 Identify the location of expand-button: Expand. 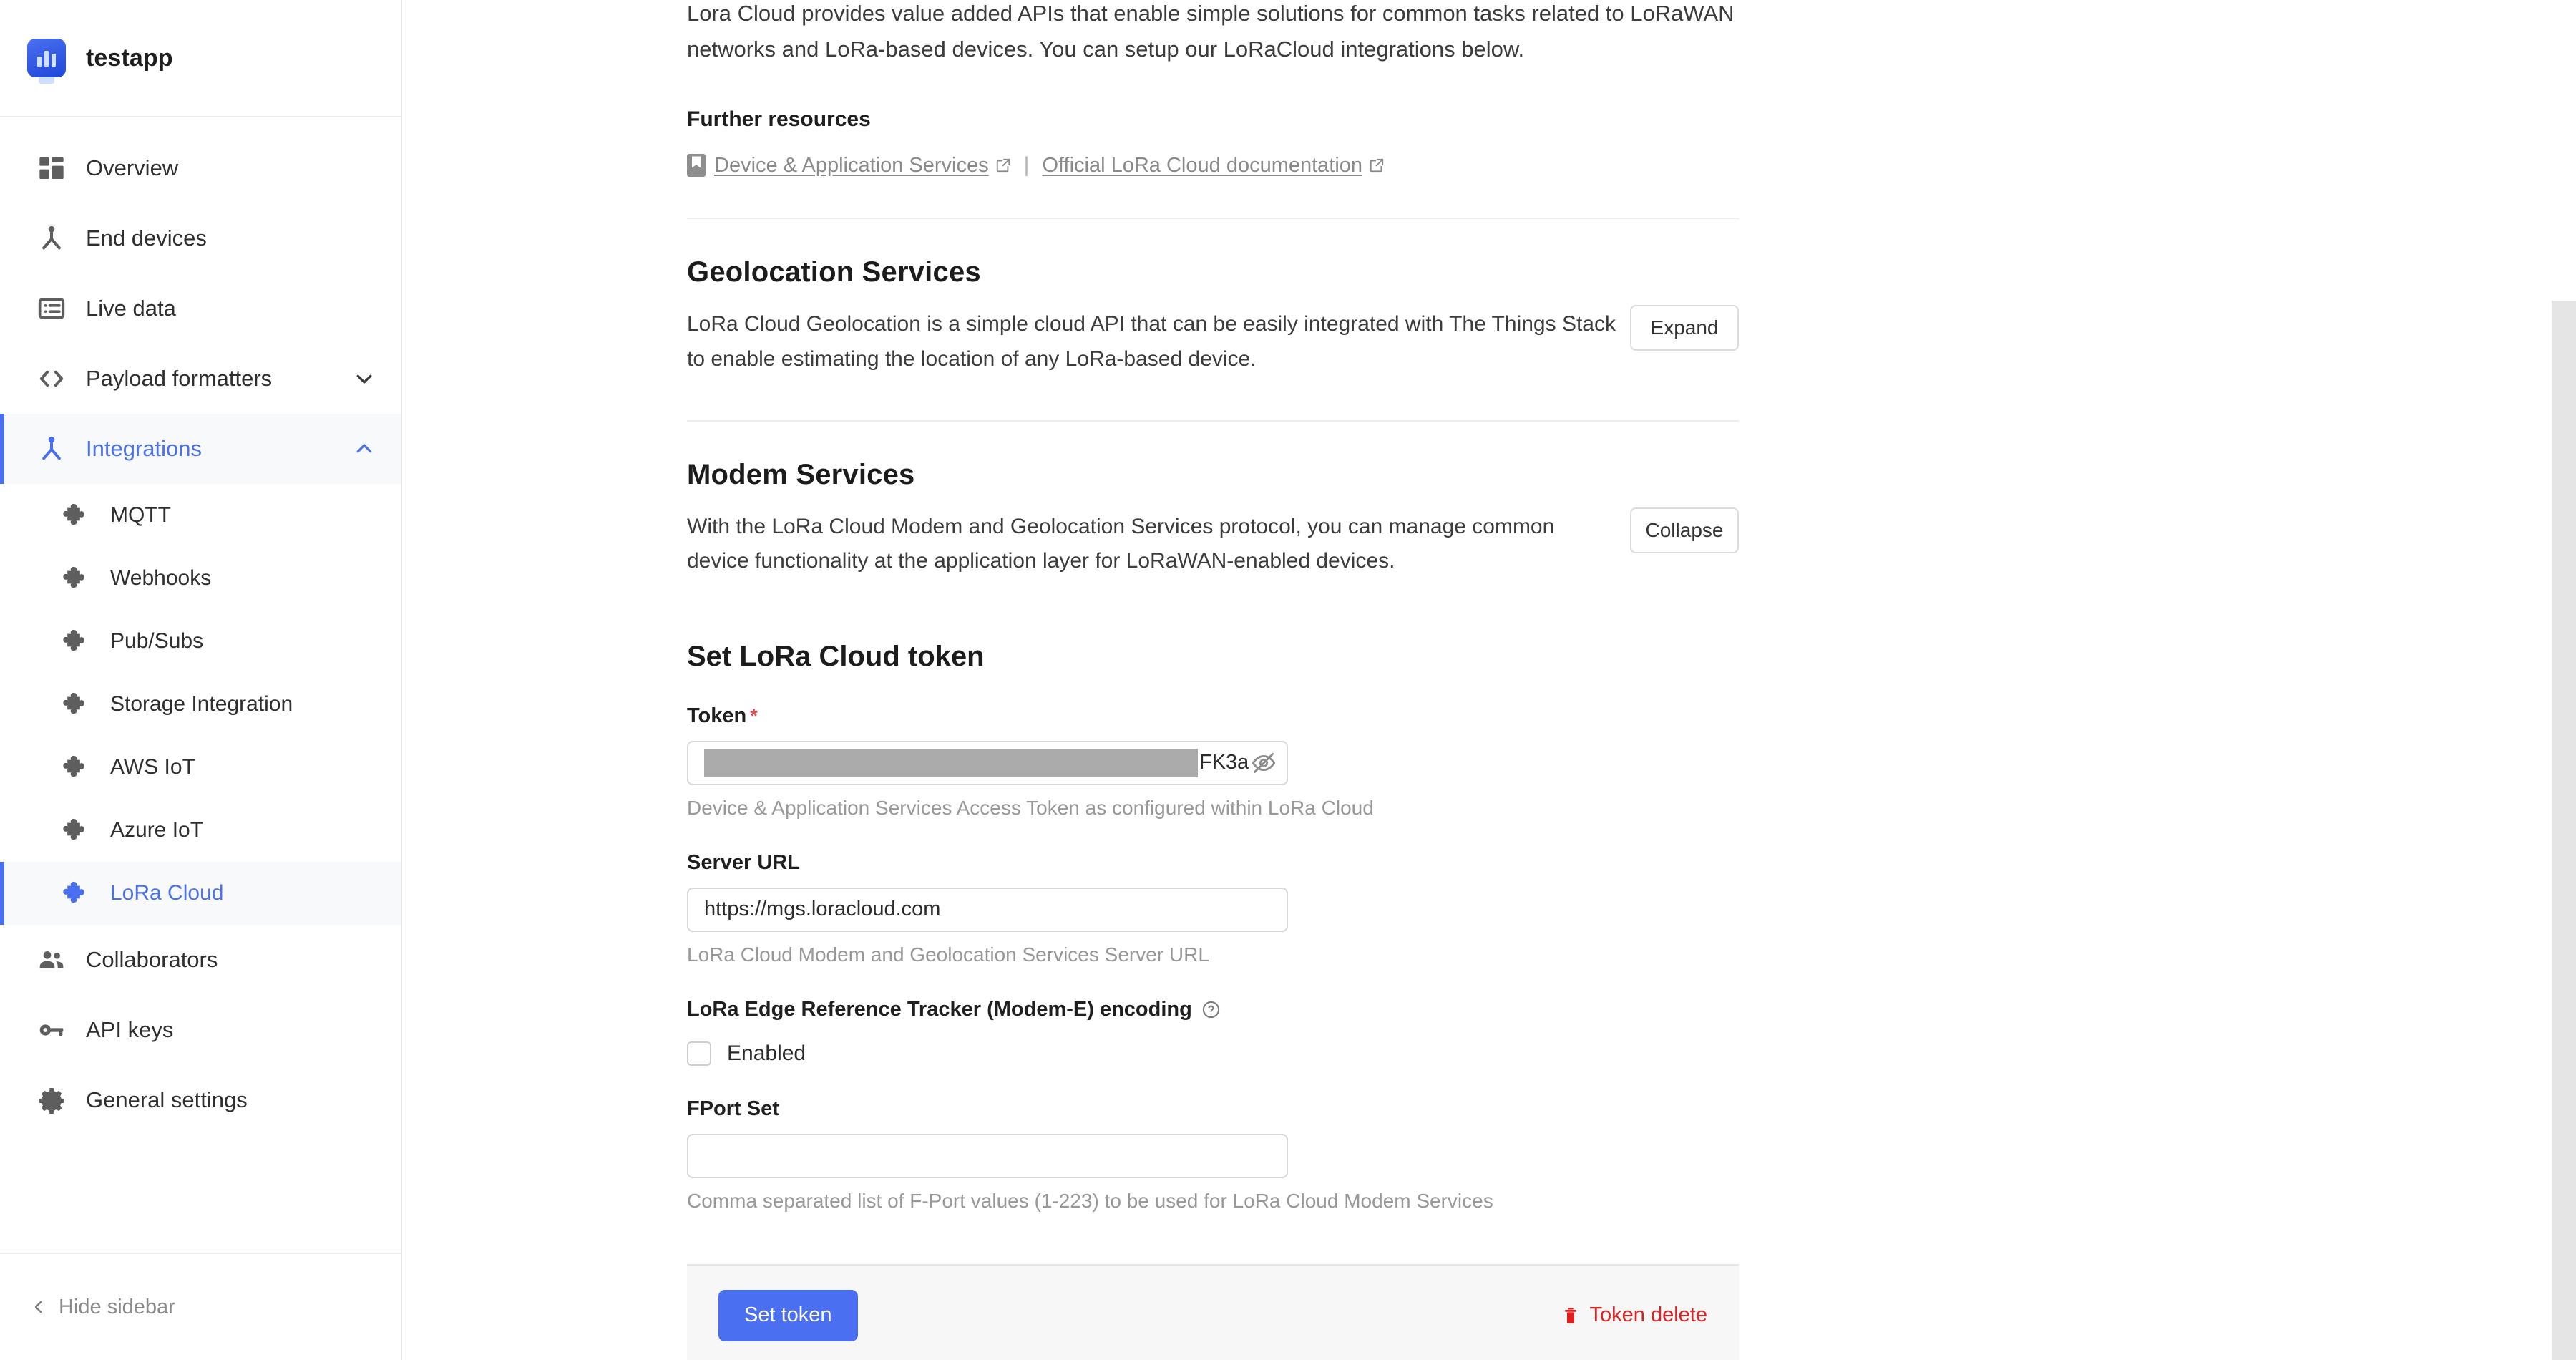
(1684, 328).